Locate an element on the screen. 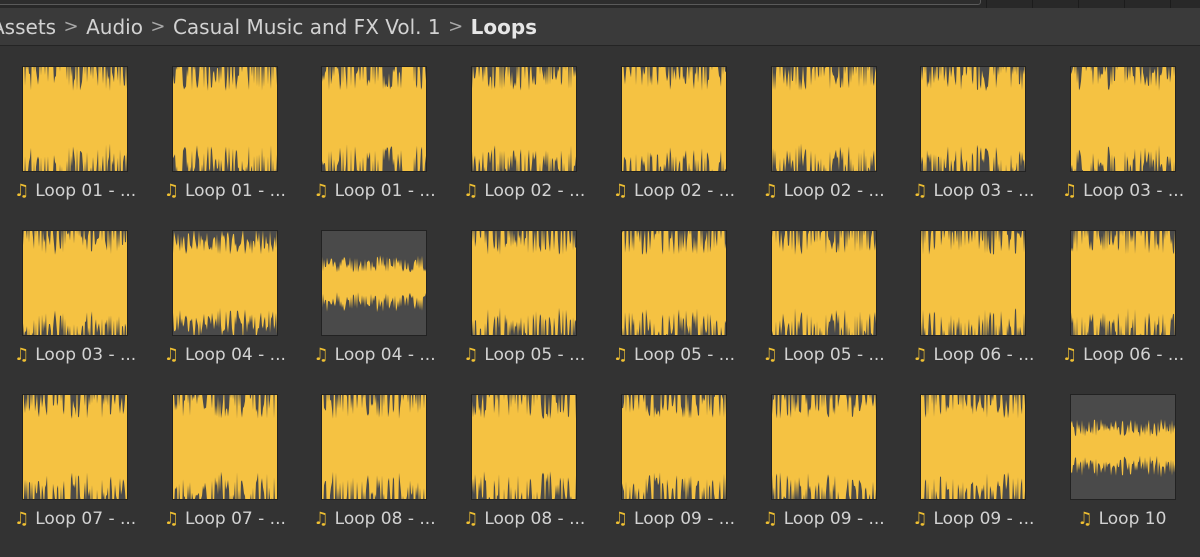 The image size is (1200, 557). breadcrumb-assets: Assets is located at coordinates (28, 27).